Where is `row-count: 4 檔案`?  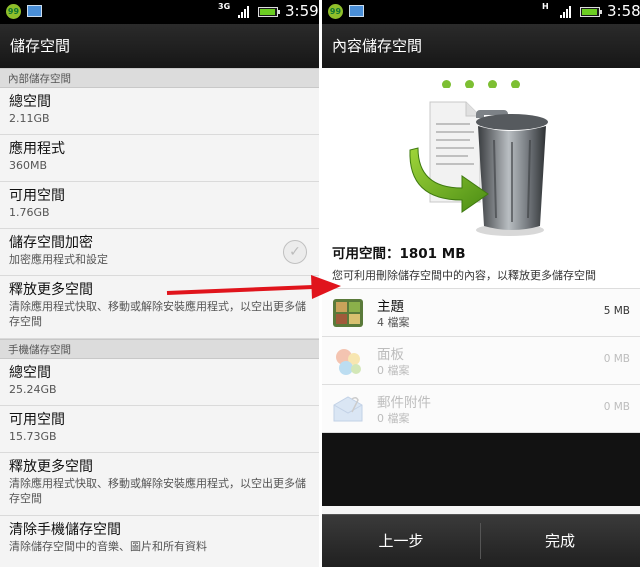 row-count: 4 檔案 is located at coordinates (393, 322).